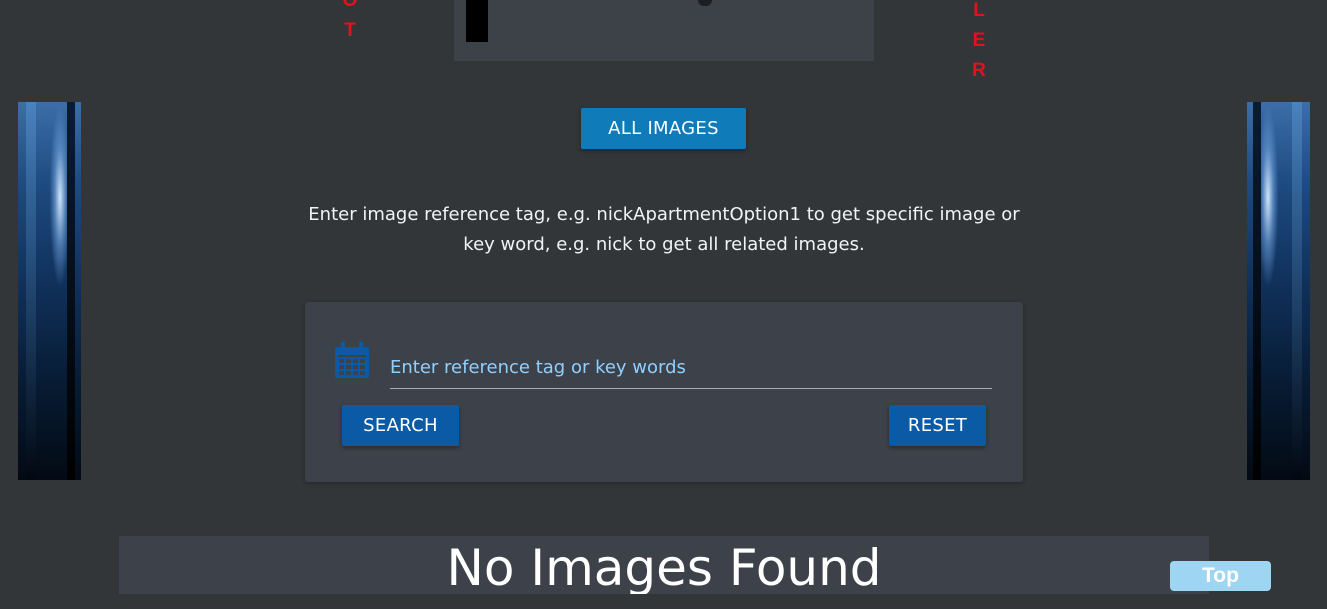 The width and height of the screenshot is (1327, 609). I want to click on red-letter: T, so click(350, 30).